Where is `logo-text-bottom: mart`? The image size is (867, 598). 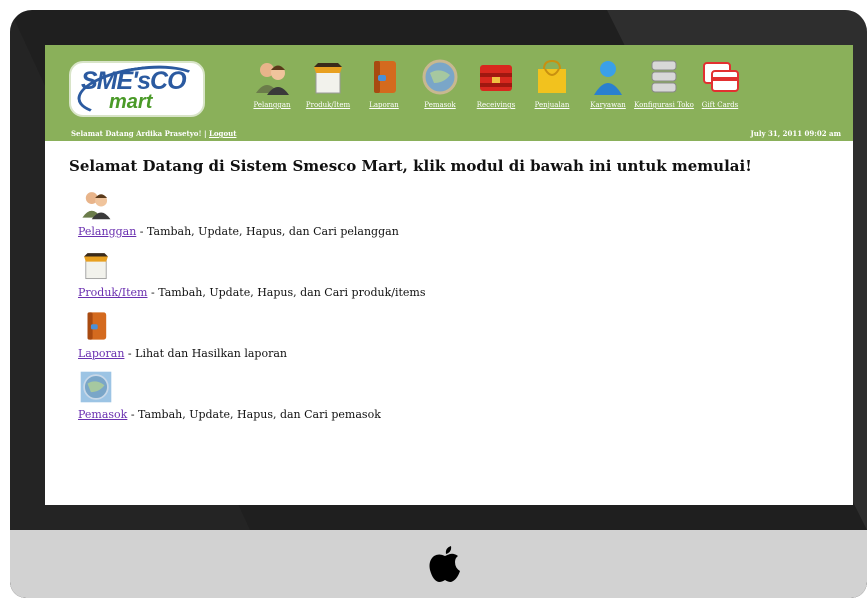
logo-text-bottom: mart is located at coordinates (131, 102).